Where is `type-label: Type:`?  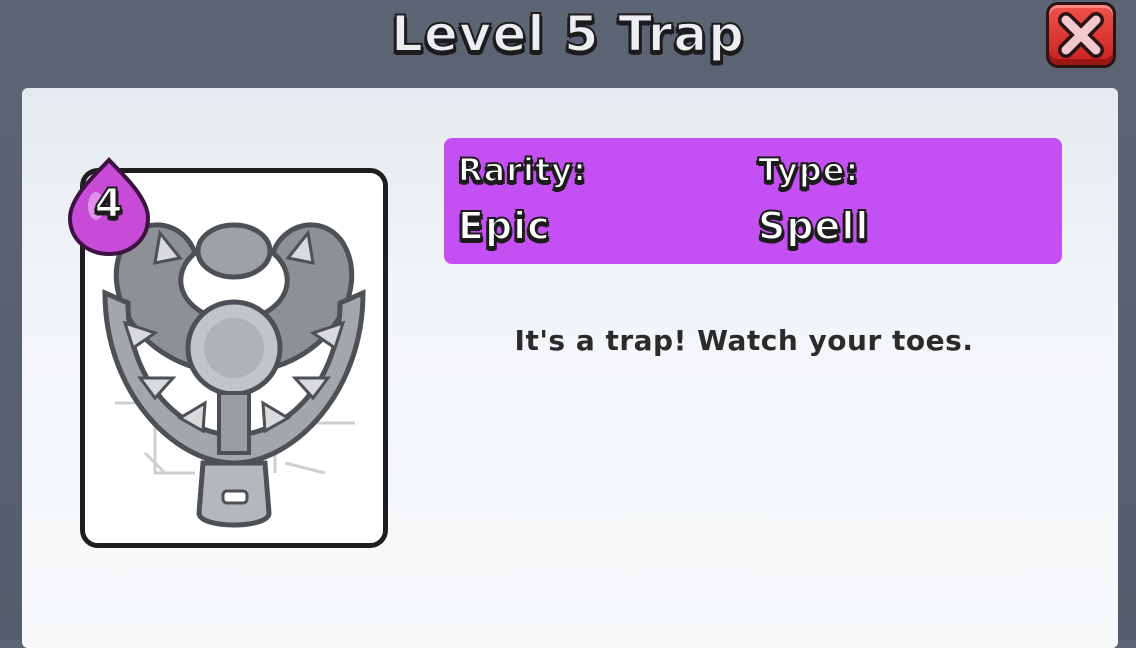
type-label: Type: is located at coordinates (808, 170).